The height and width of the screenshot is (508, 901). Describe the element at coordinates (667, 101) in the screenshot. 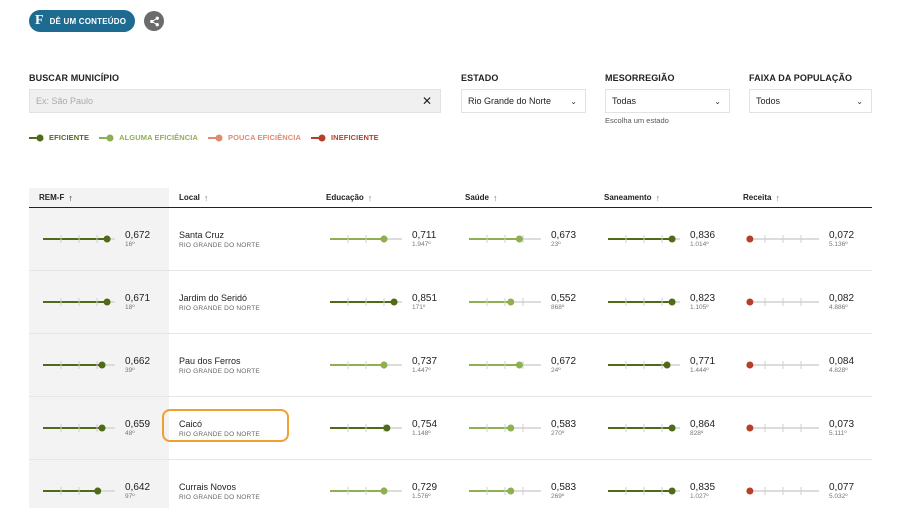

I see `mesorregiao-select: Todas ⌄` at that location.